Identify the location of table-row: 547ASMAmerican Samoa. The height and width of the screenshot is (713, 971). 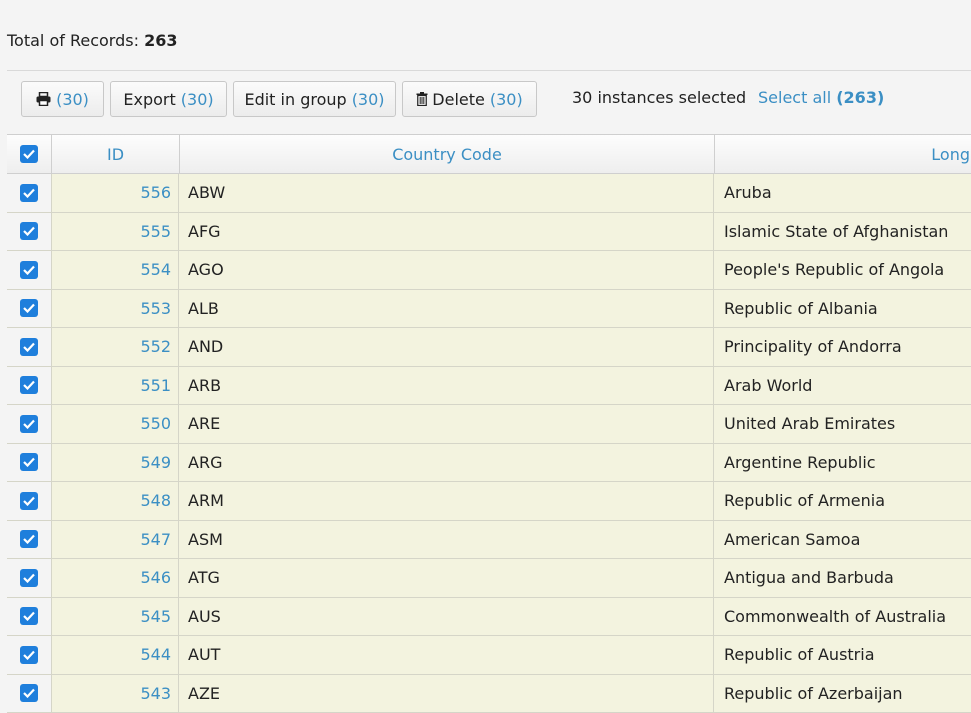
(489, 540).